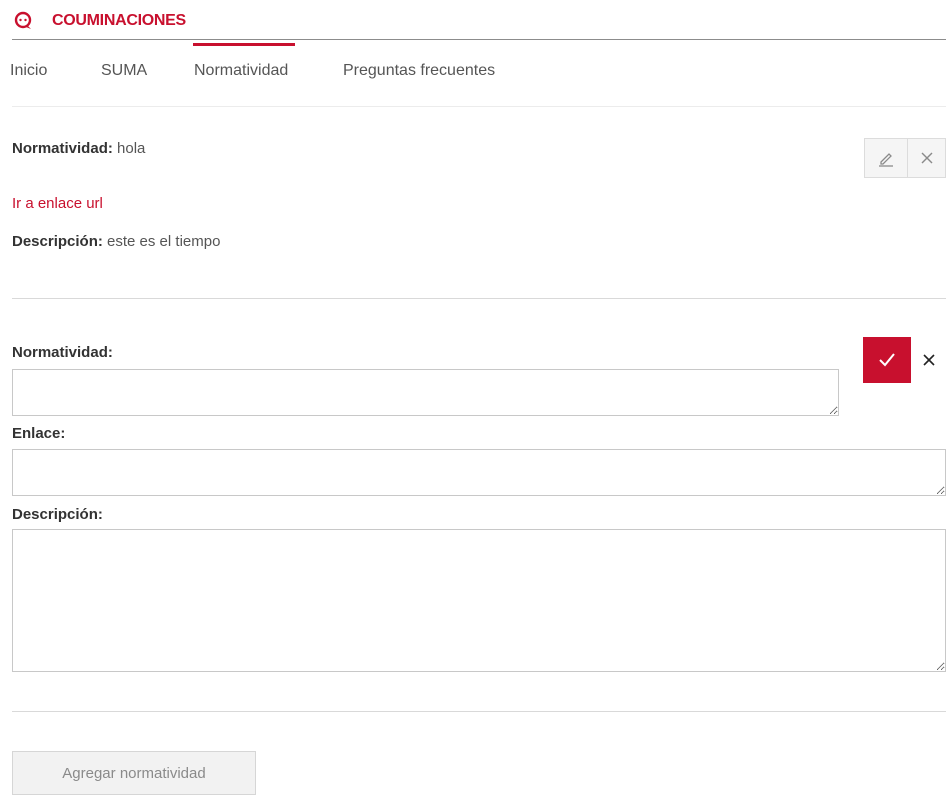 This screenshot has width=946, height=795. Describe the element at coordinates (62, 352) in the screenshot. I see `form-normatividad-label: Normatividad:` at that location.